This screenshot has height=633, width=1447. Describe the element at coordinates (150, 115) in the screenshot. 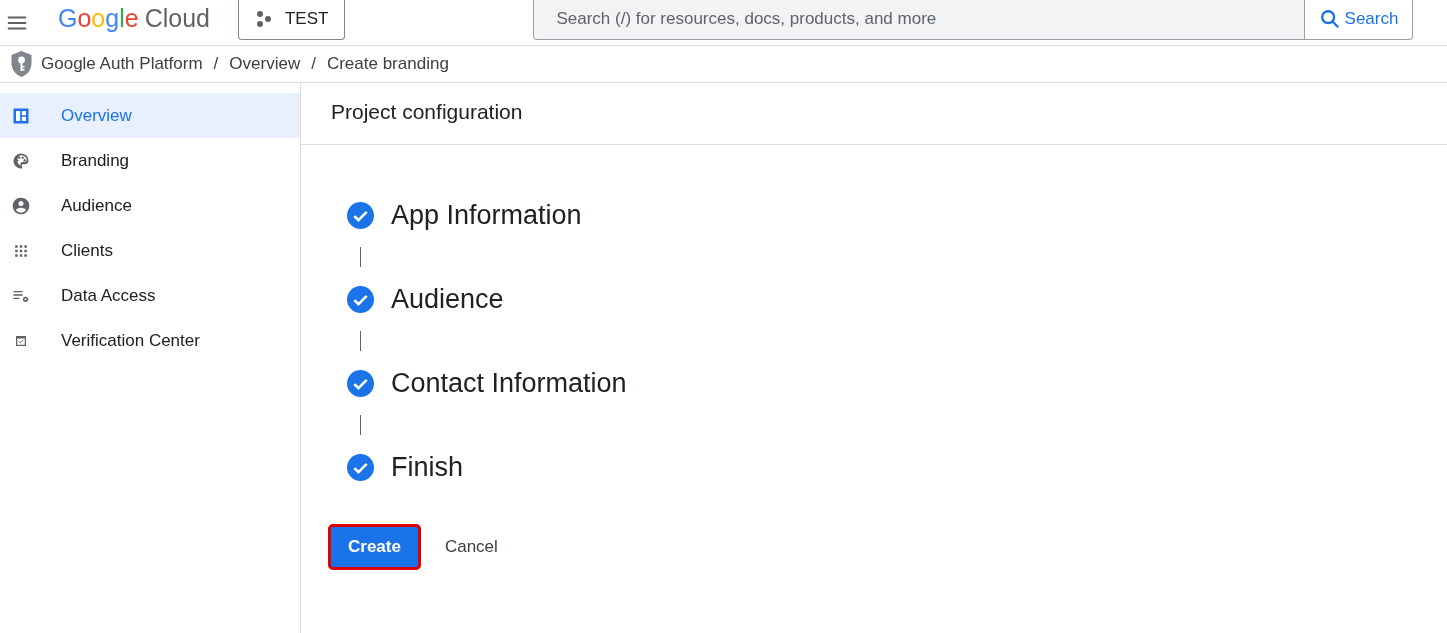

I see `sidebar-item: Overview` at that location.